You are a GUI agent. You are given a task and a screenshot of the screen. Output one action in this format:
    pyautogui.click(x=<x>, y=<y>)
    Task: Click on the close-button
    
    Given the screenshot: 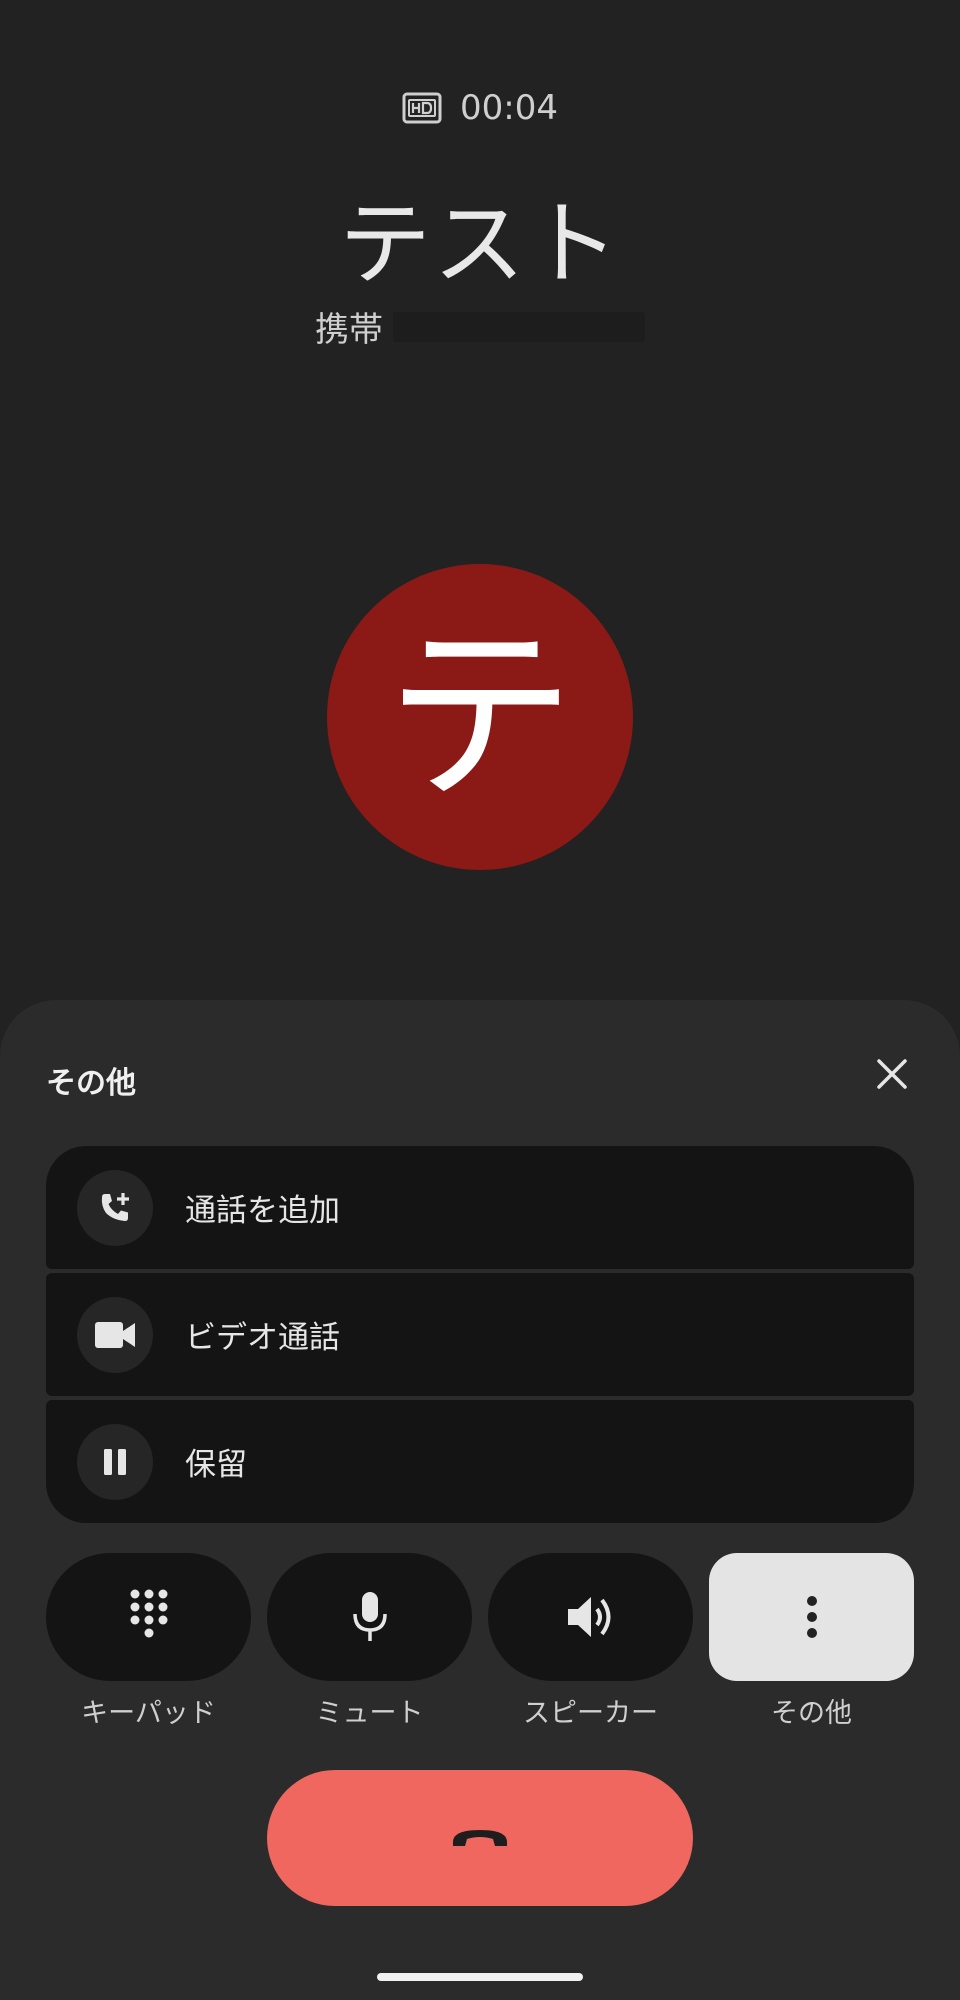 What is the action you would take?
    pyautogui.click(x=892, y=1074)
    